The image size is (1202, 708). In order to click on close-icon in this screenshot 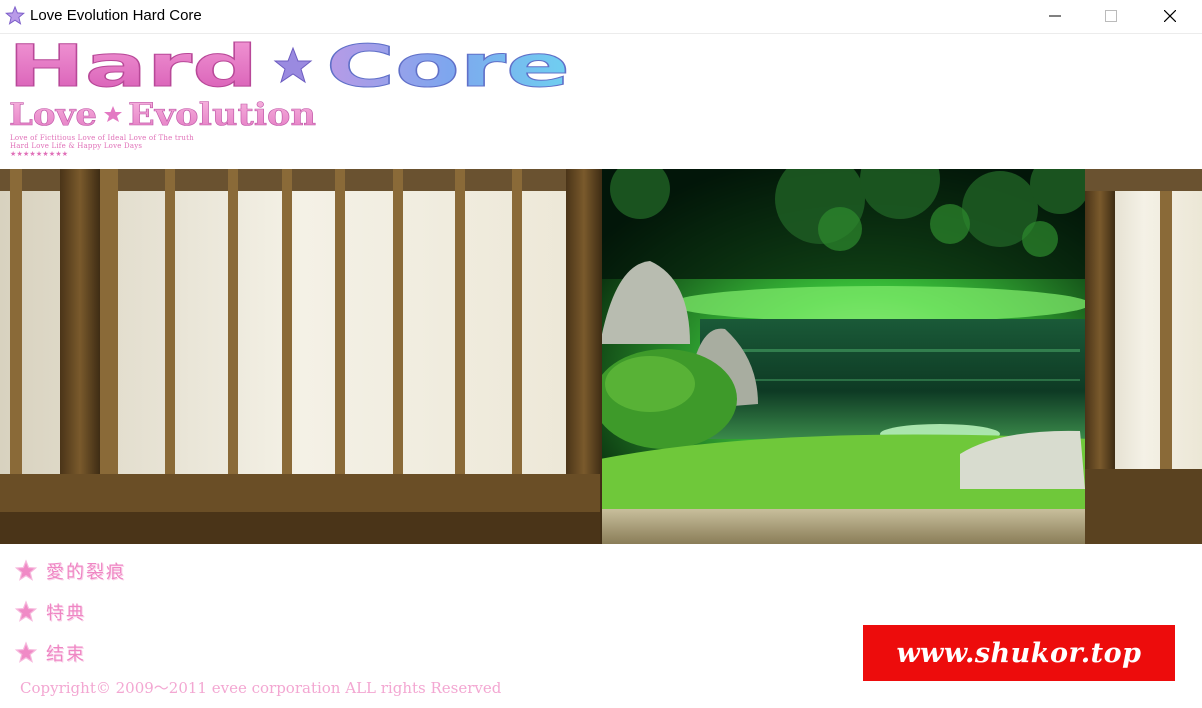, I will do `click(1170, 16)`.